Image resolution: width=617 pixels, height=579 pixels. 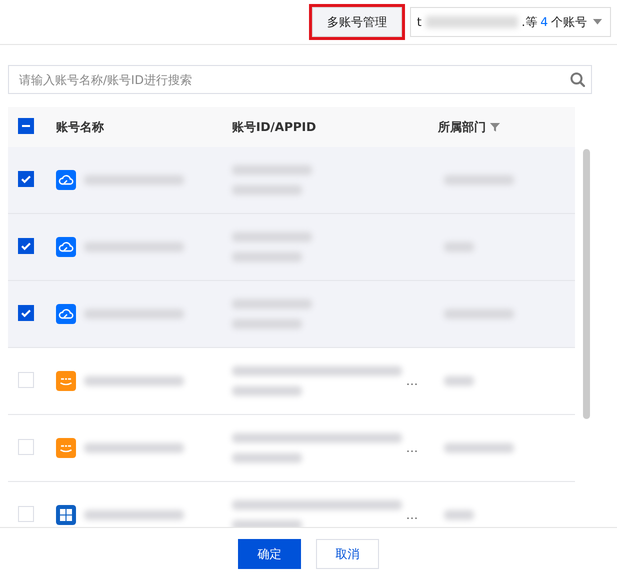 What do you see at coordinates (274, 127) in the screenshot?
I see `column-header: 账号ID/APPID` at bounding box center [274, 127].